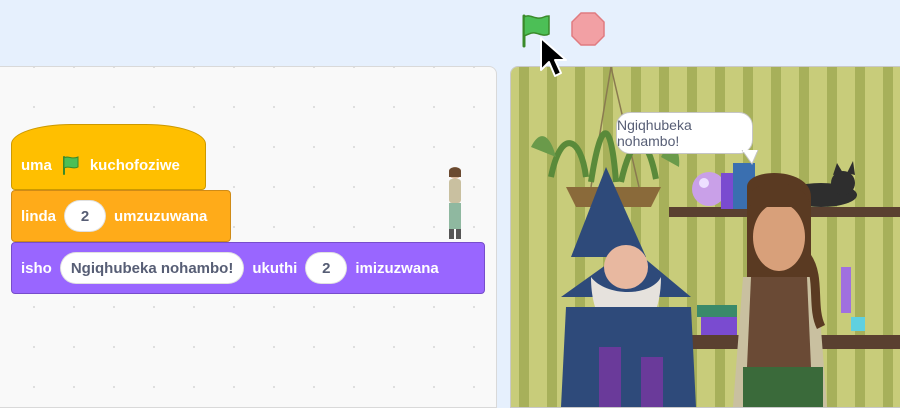 This screenshot has height=408, width=900. I want to click on stop-icon, so click(588, 29).